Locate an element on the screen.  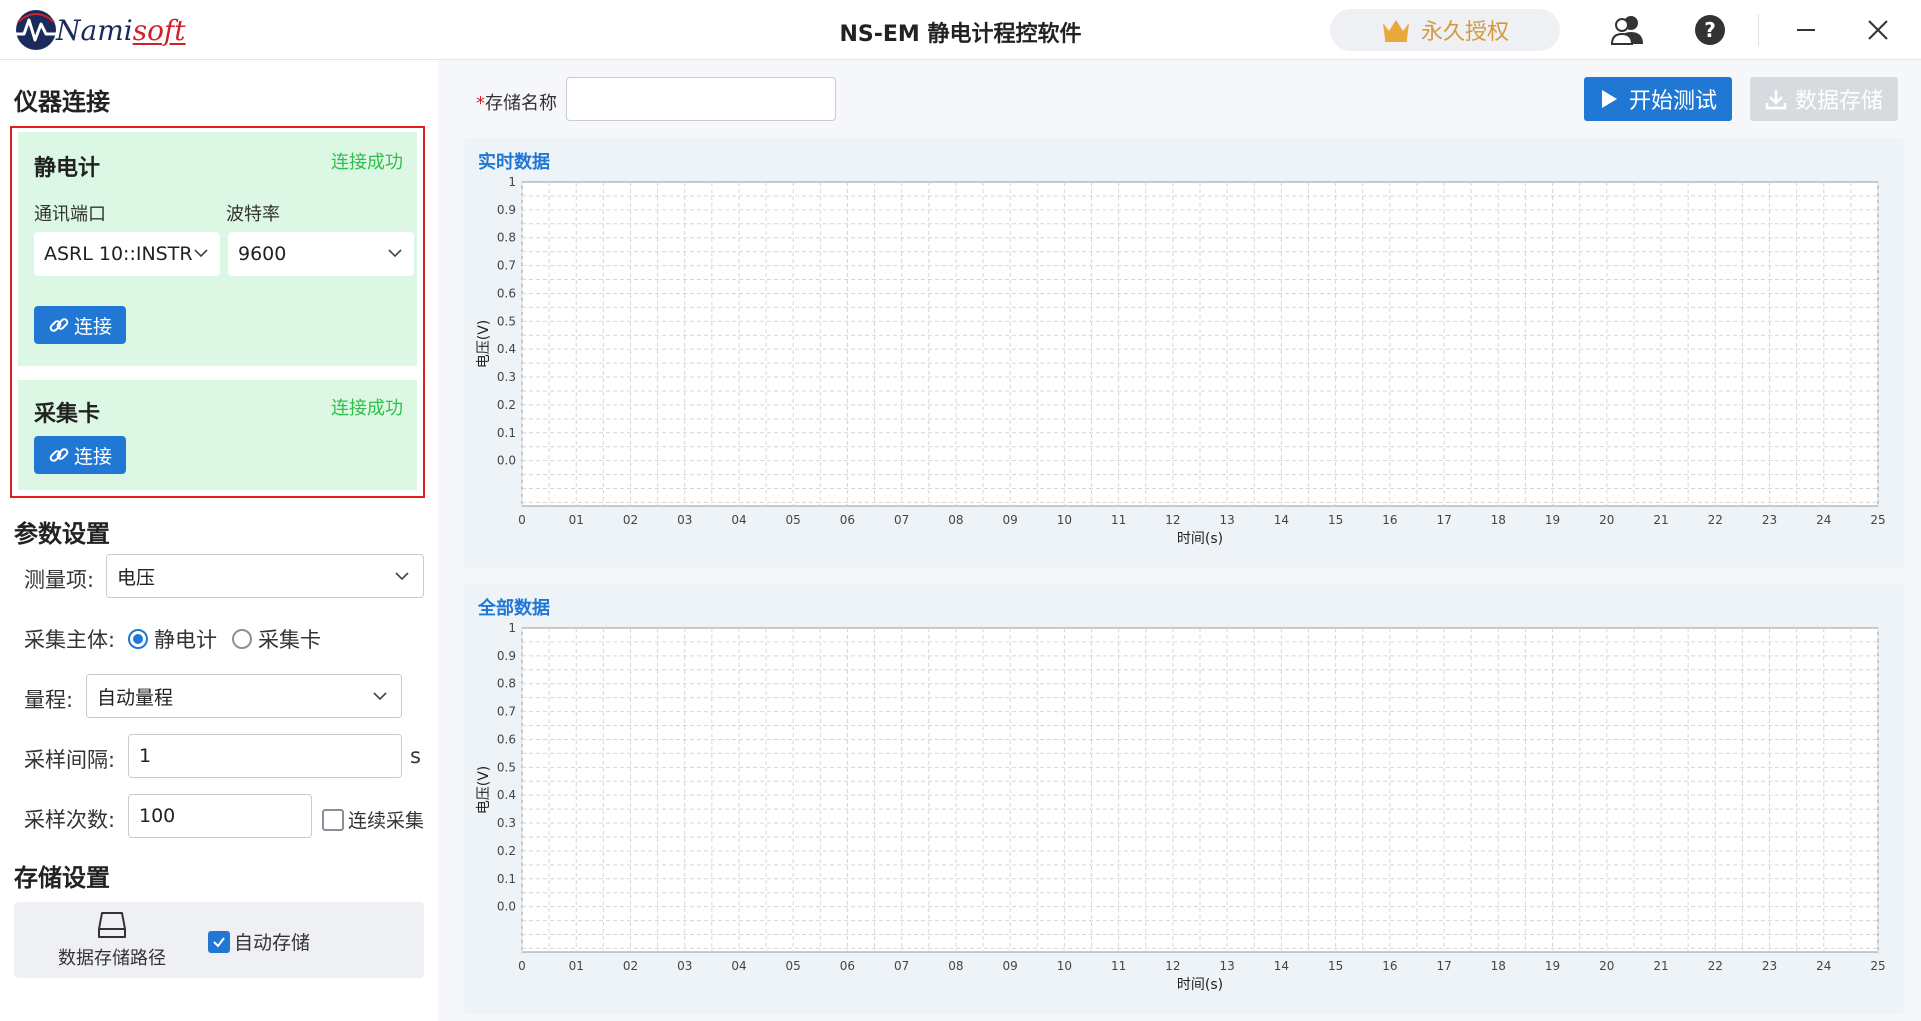
titlebar-divider is located at coordinates (1758, 30).